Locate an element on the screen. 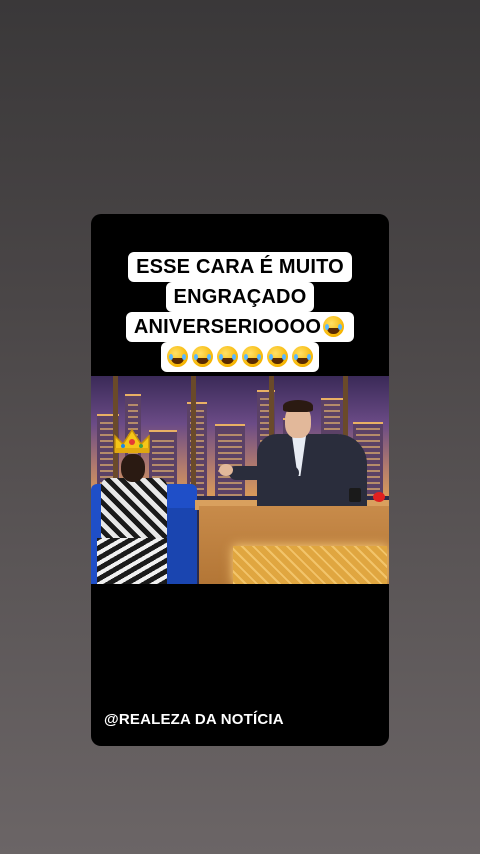  desk-mug is located at coordinates (355, 495).